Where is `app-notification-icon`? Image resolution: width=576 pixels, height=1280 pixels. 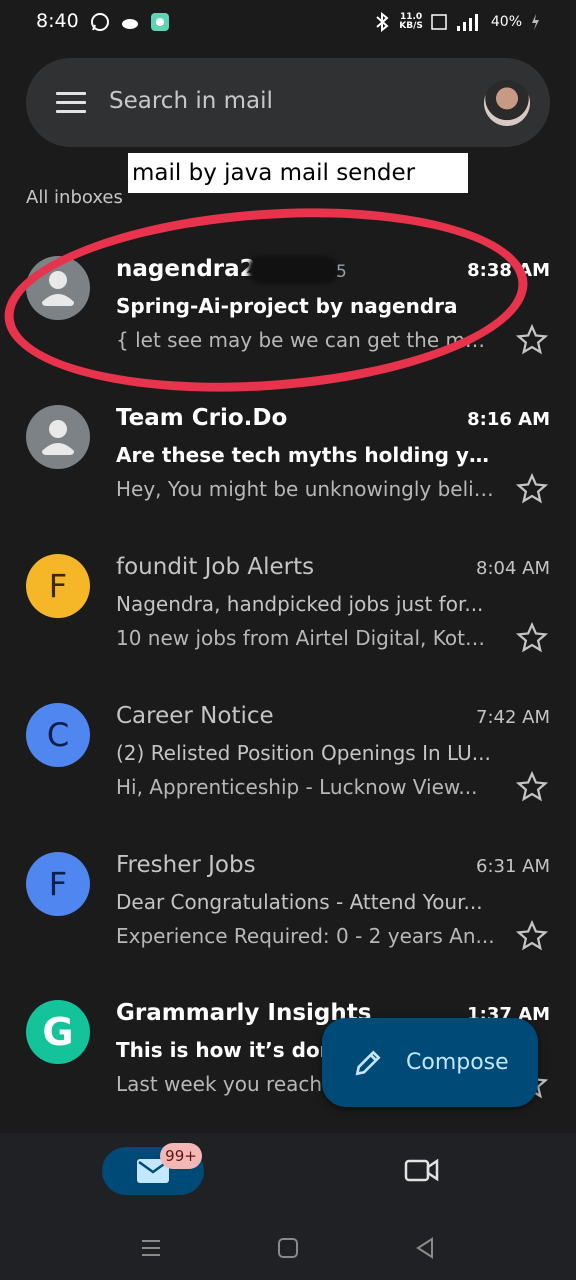 app-notification-icon is located at coordinates (160, 22).